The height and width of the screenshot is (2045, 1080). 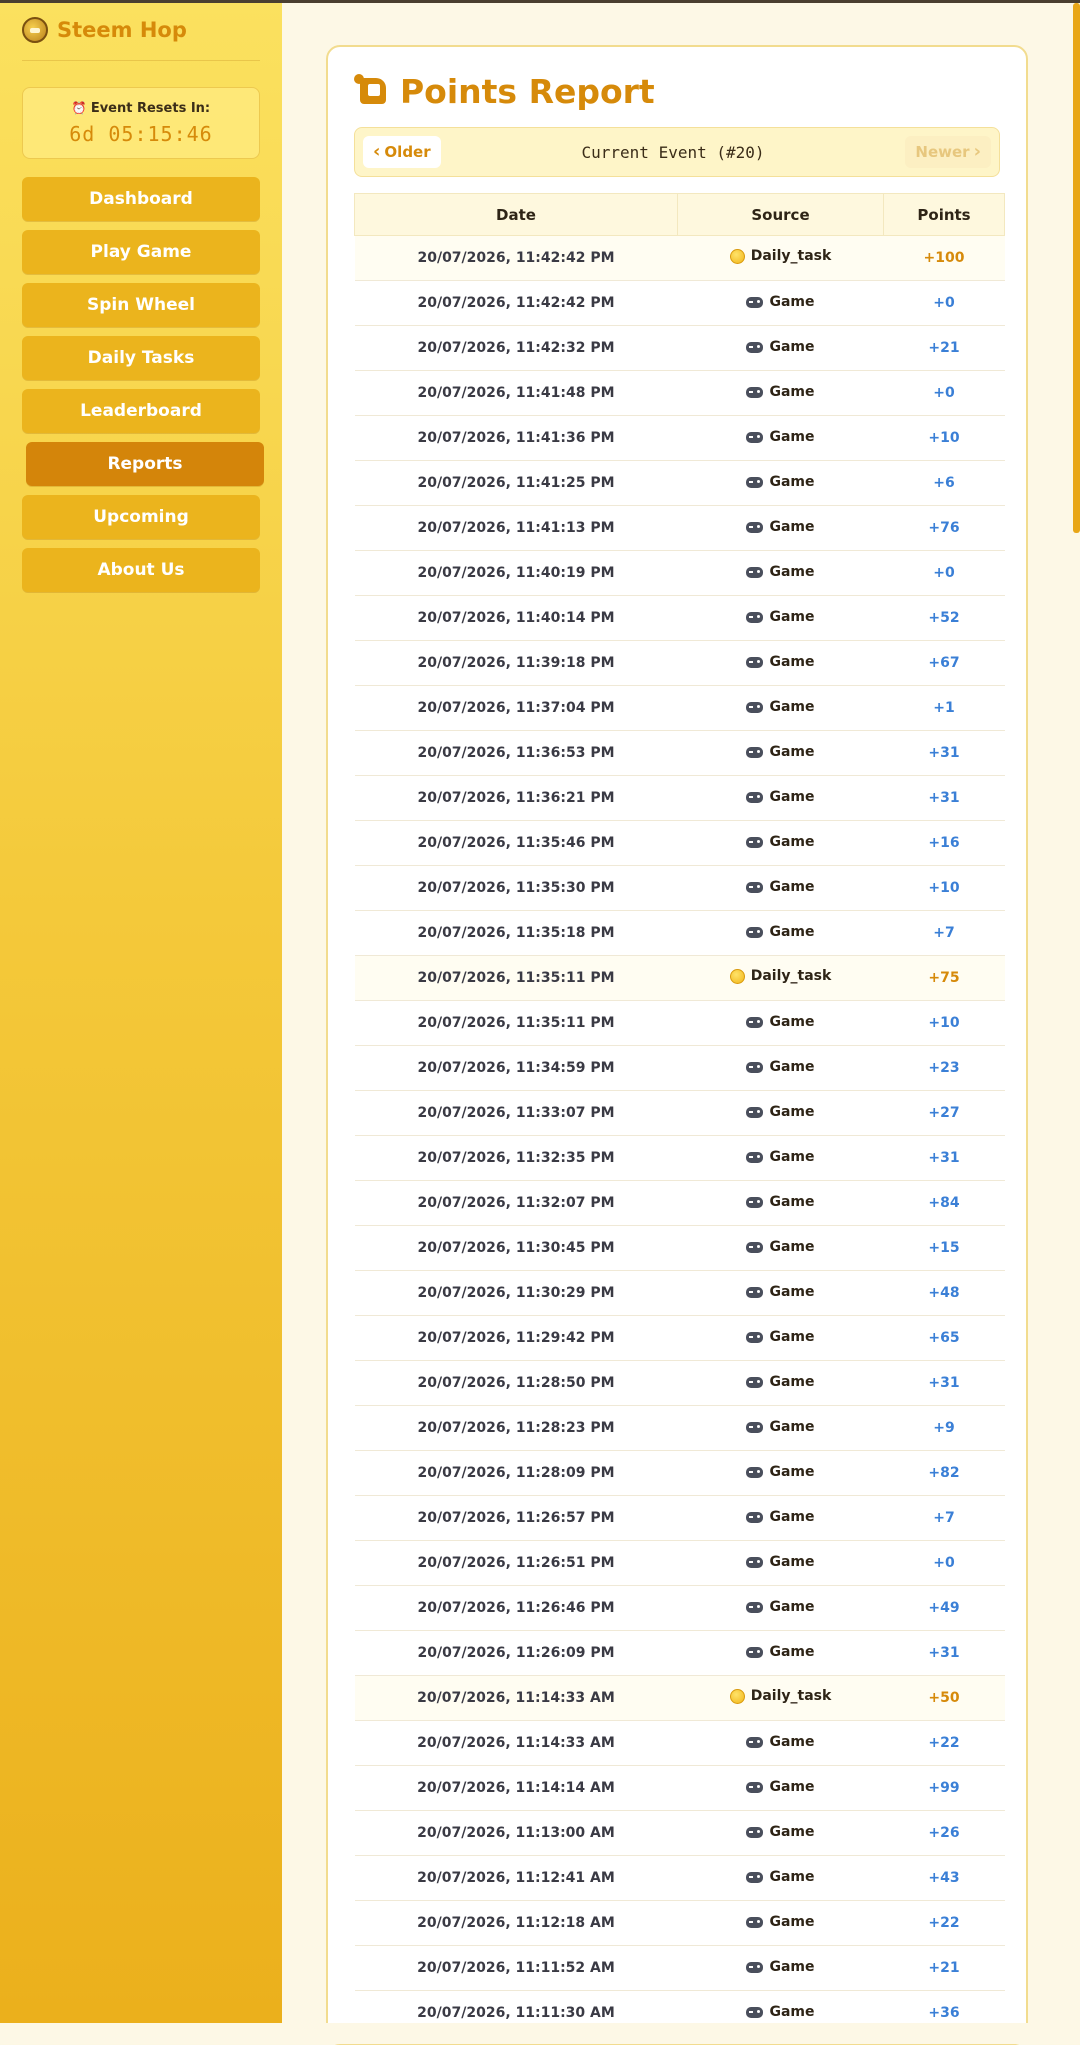 I want to click on column-header-date: Date, so click(x=516, y=214).